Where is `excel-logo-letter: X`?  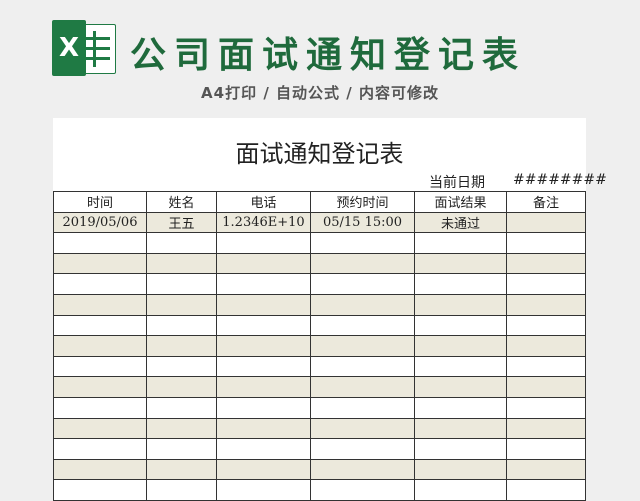 excel-logo-letter: X is located at coordinates (69, 48).